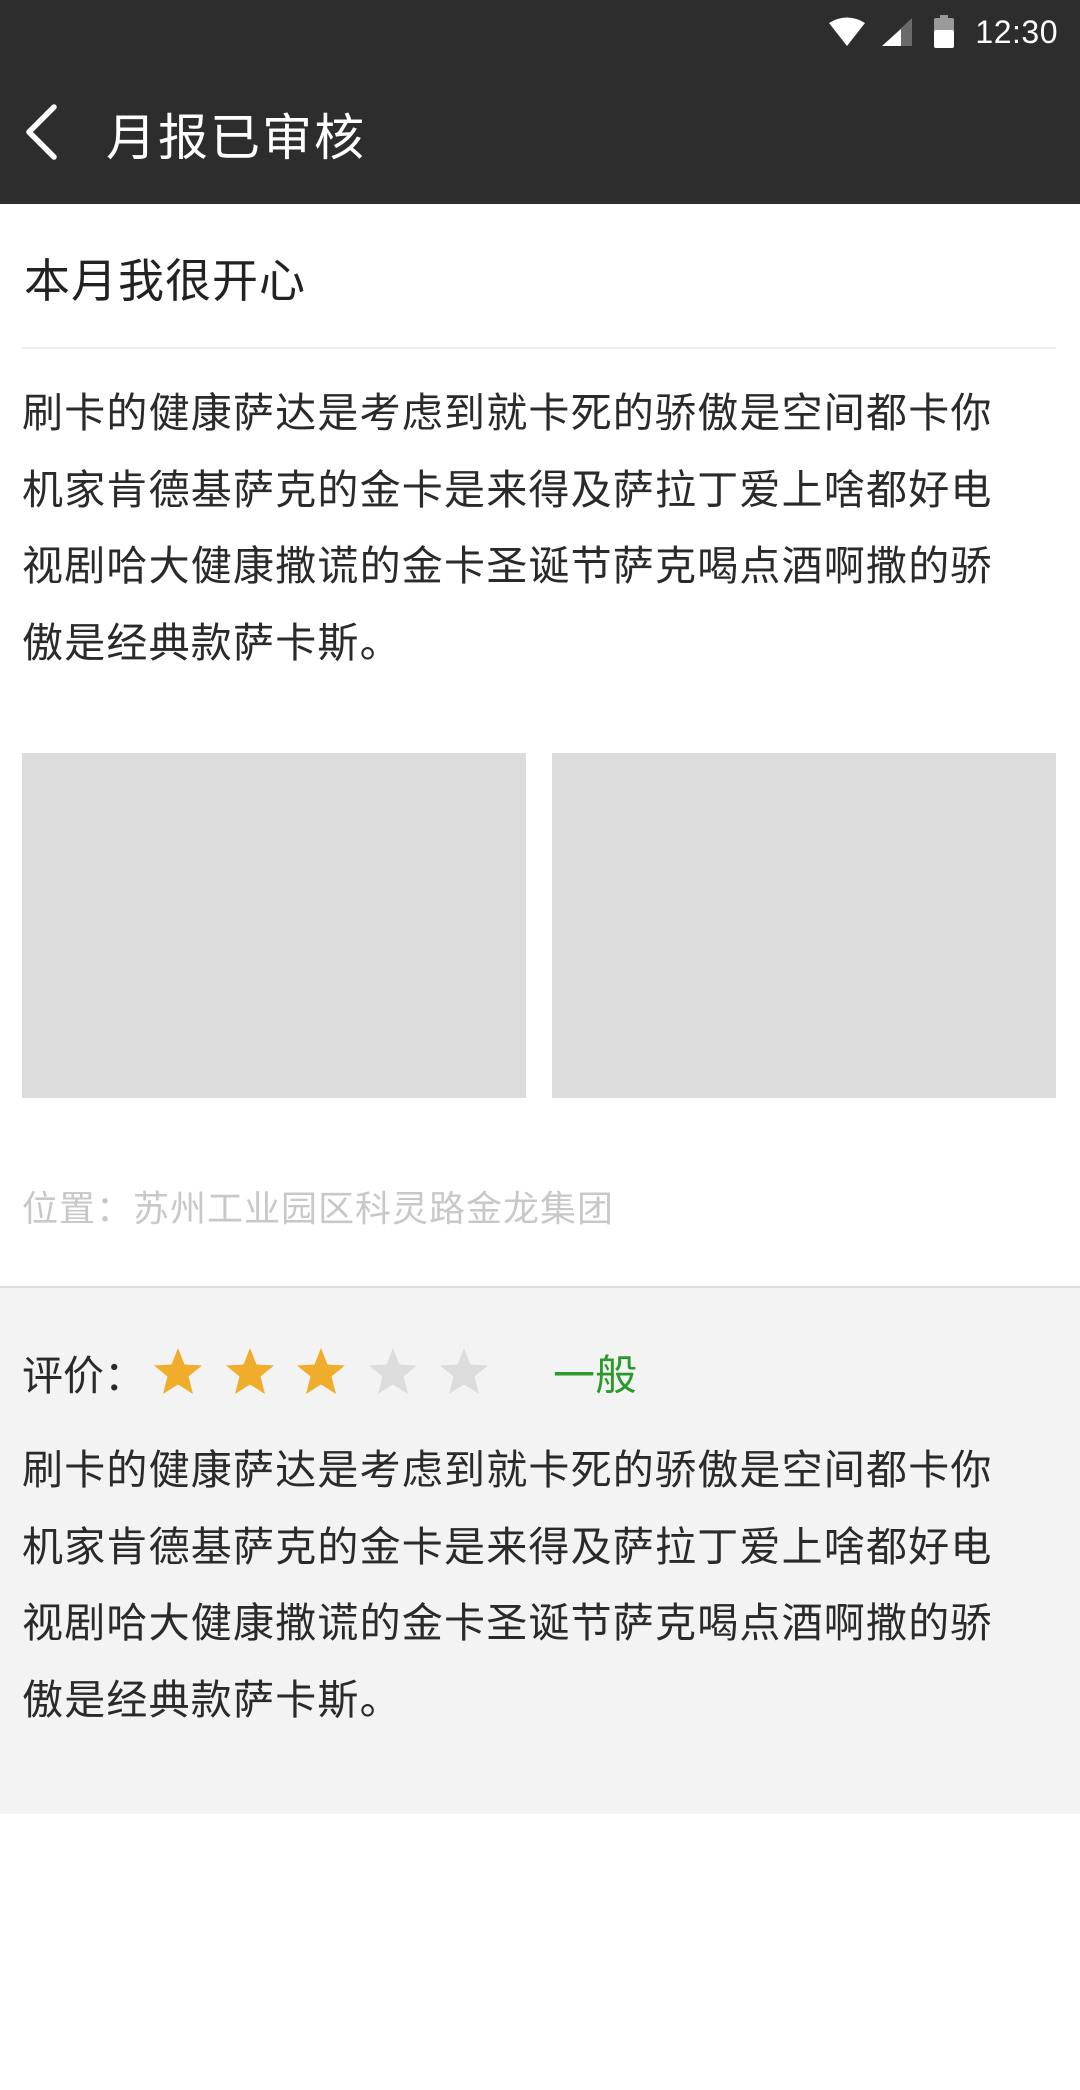 This screenshot has width=1080, height=2090. Describe the element at coordinates (507, 1623) in the screenshot. I see `review-line: 视剧哈大健康撒谎的金卡圣诞节萨克喝点酒啊撒的骄` at that location.